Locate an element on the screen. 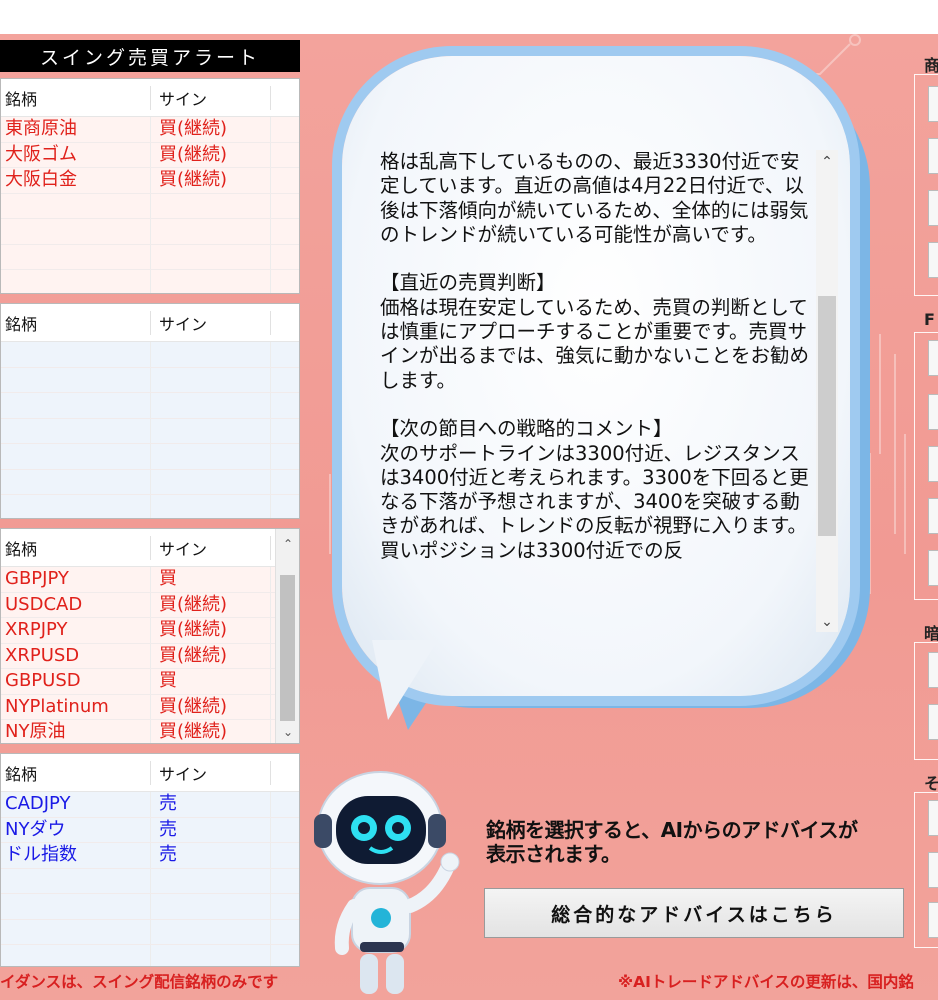 The width and height of the screenshot is (938, 1000). table-row: XRPJPY 買(継続) is located at coordinates (150, 631).